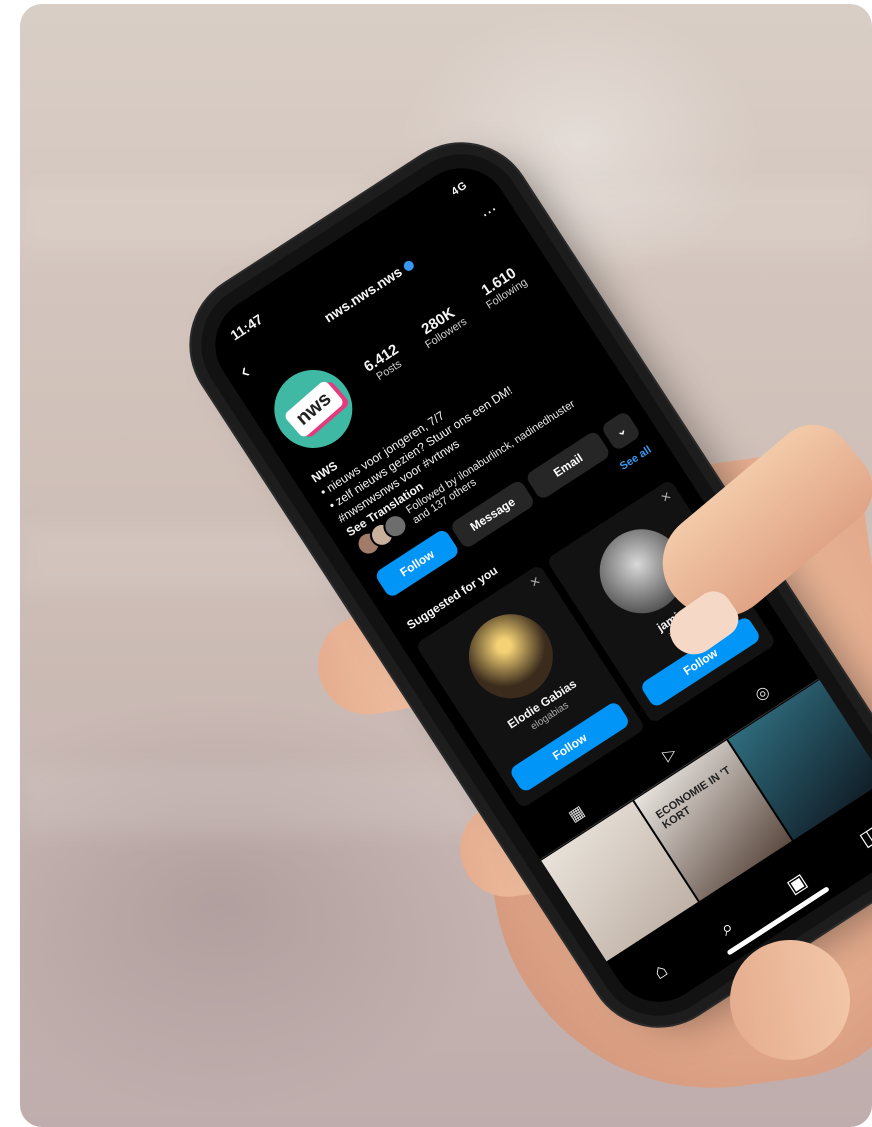 The height and width of the screenshot is (1127, 872). Describe the element at coordinates (408, 266) in the screenshot. I see `verified-badge-icon` at that location.